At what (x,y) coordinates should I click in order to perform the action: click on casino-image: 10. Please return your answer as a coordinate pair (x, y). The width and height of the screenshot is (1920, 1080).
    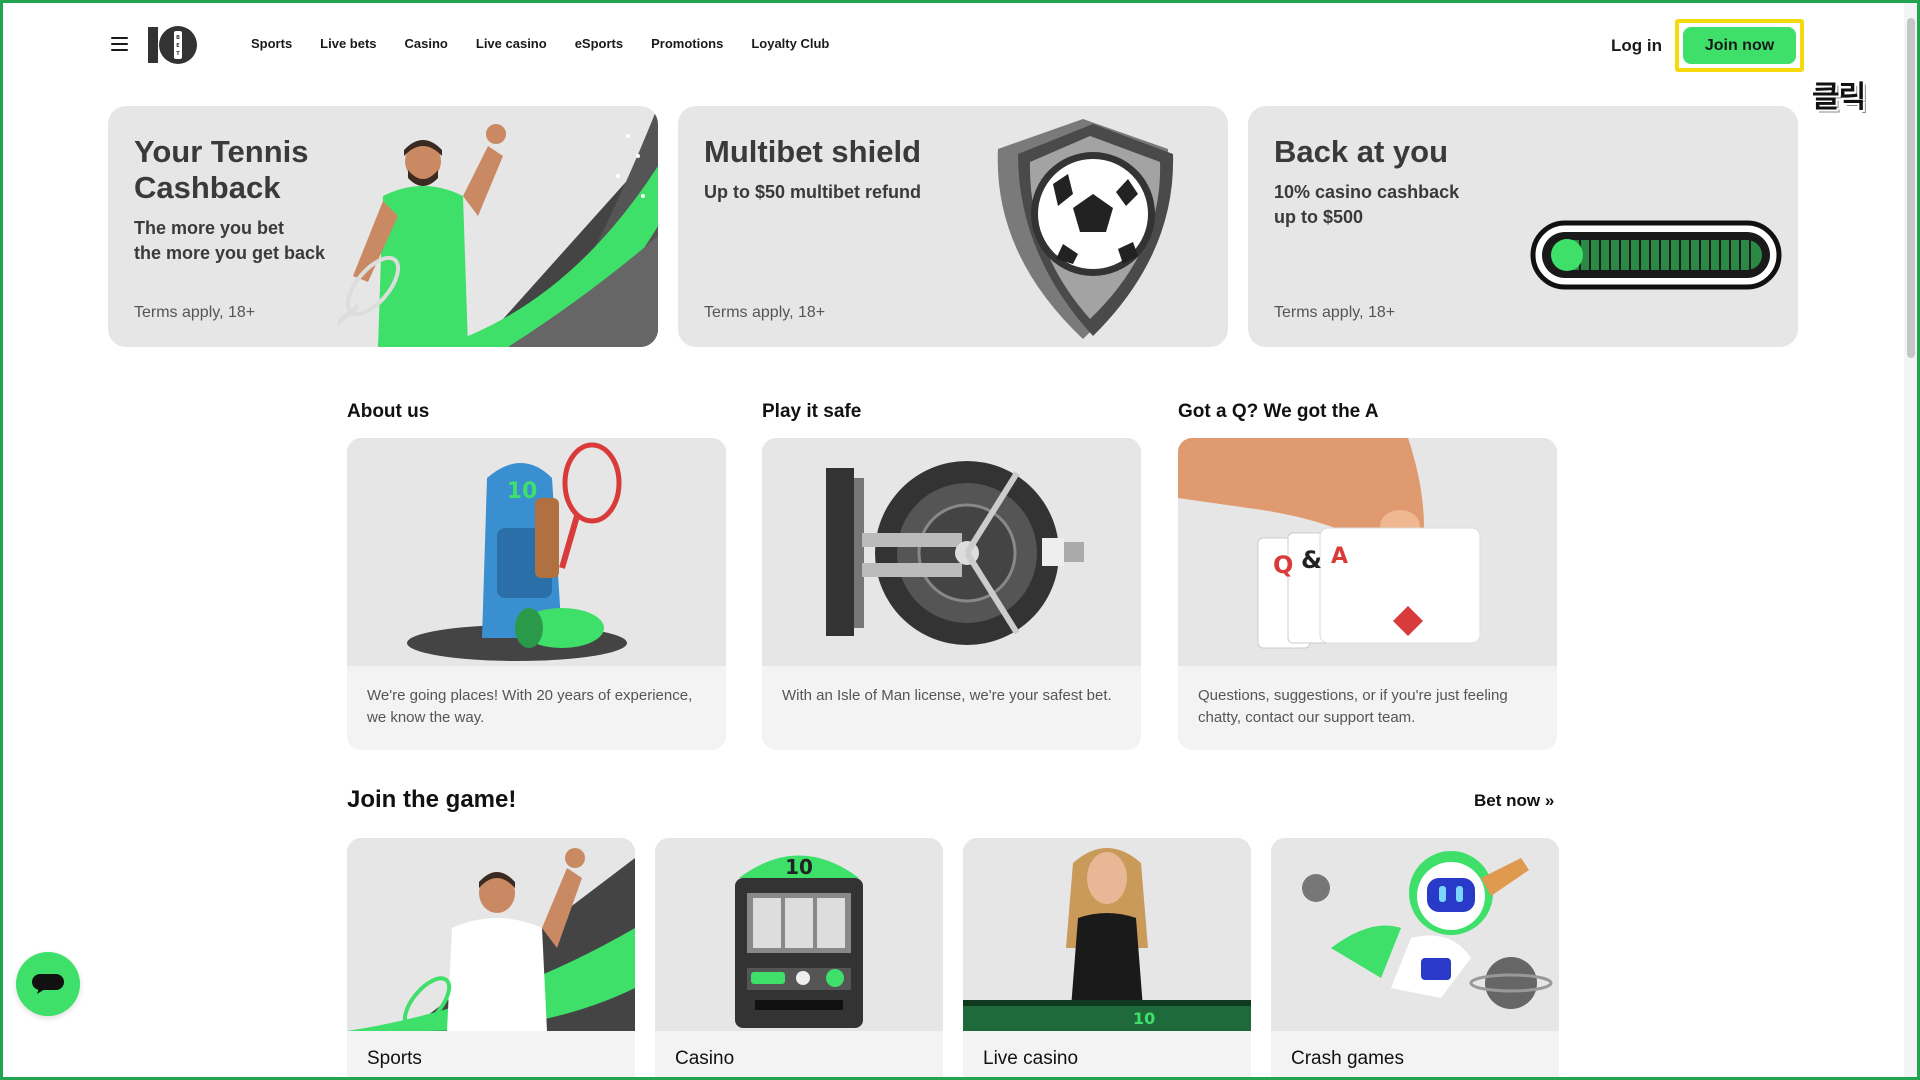
    Looking at the image, I should click on (799, 934).